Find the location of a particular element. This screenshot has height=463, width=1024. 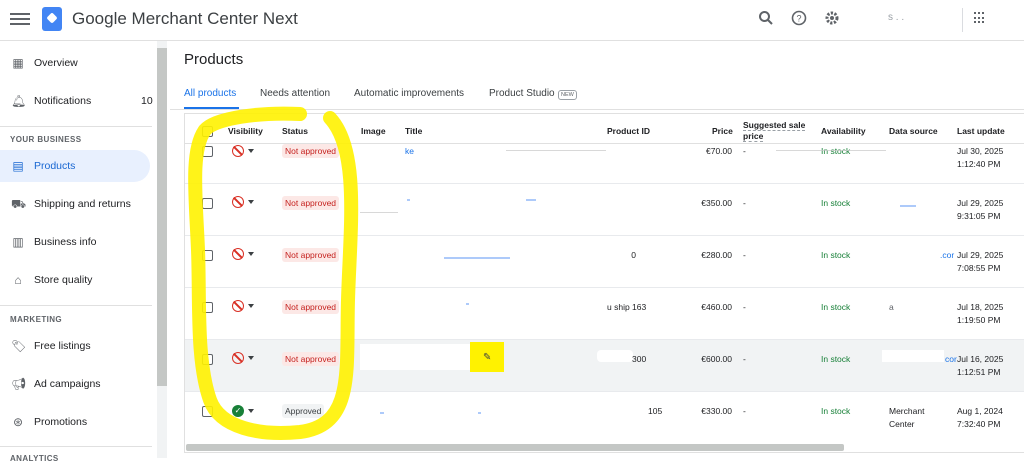

sidebar-item-promotions: ⊛ Promotions is located at coordinates (75, 422).